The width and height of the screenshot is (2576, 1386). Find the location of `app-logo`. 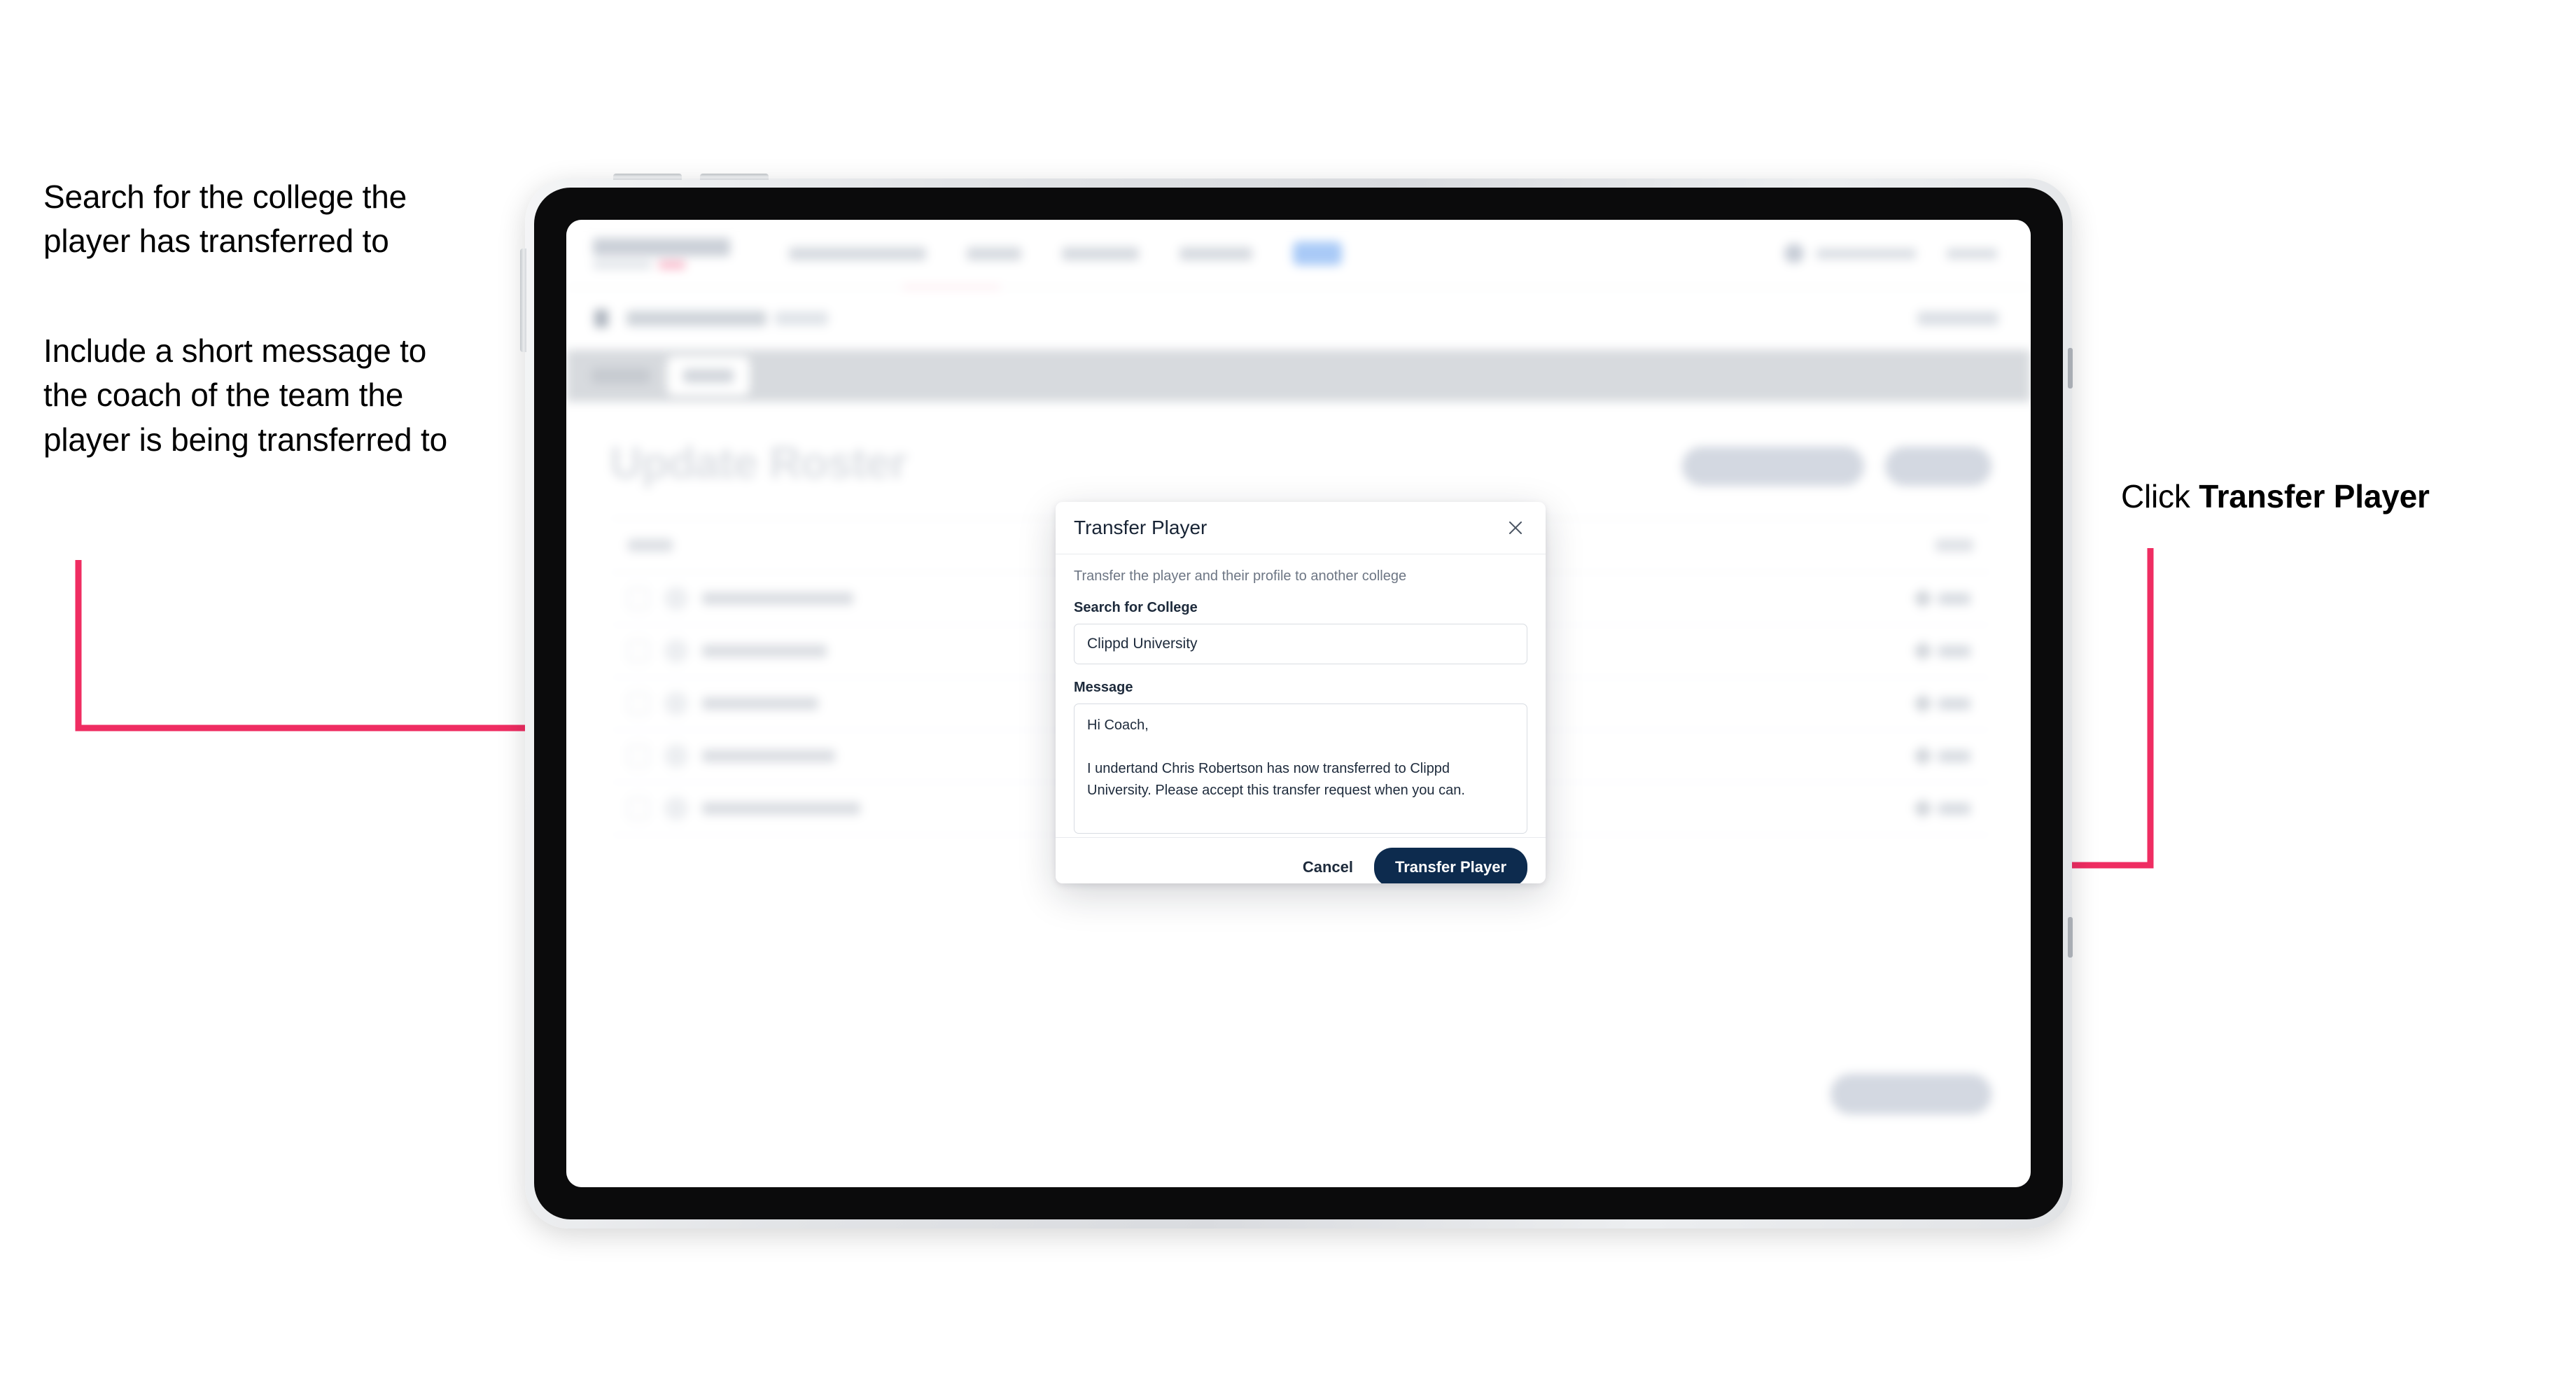

app-logo is located at coordinates (661, 253).